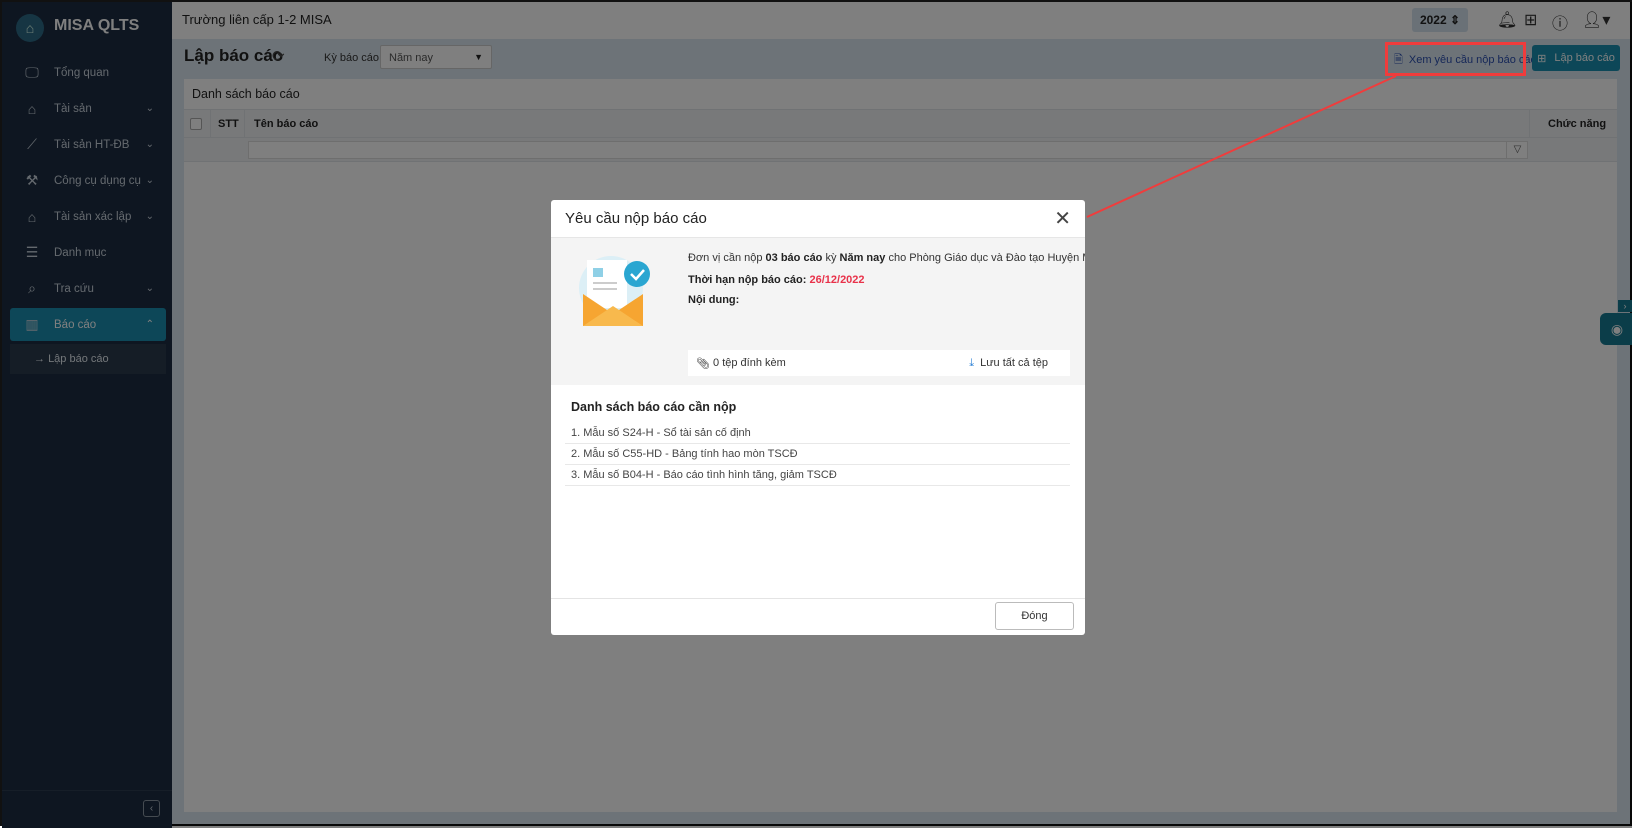 Image resolution: width=1632 pixels, height=828 pixels. Describe the element at coordinates (818, 598) in the screenshot. I see `footer-divider` at that location.